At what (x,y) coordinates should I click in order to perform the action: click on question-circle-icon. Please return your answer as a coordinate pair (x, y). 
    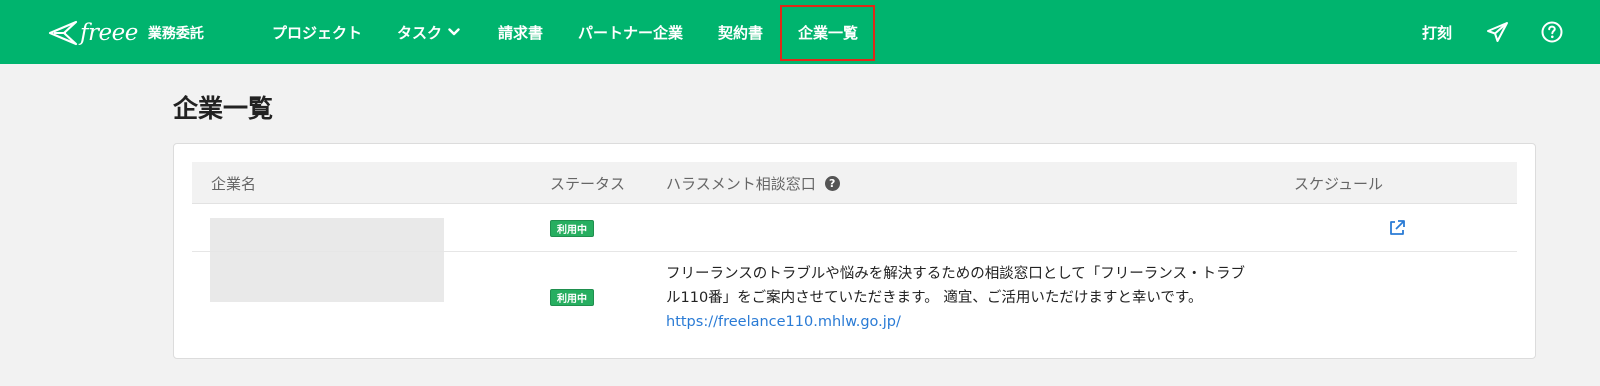
    Looking at the image, I should click on (1552, 32).